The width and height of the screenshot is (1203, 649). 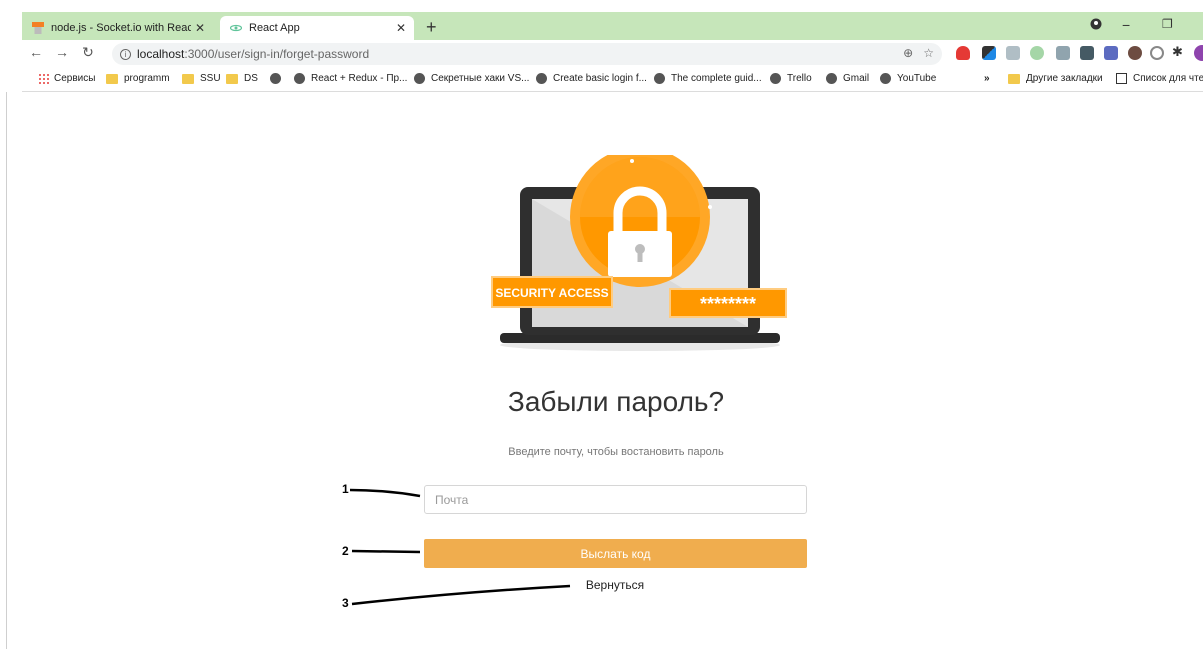 I want to click on bookmark-label: Gmail, so click(x=856, y=78).